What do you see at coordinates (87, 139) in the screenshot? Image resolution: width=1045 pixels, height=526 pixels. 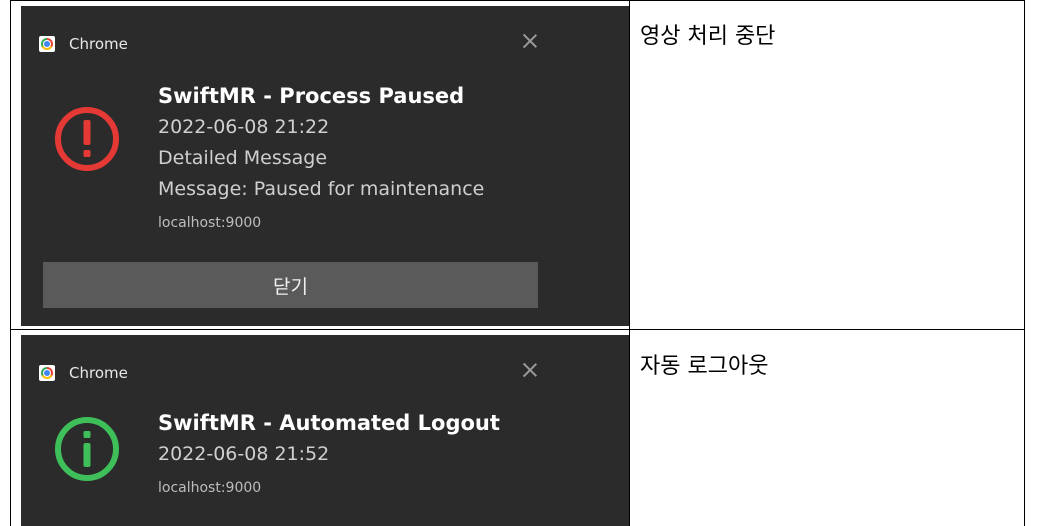 I see `error-exclamation-icon` at bounding box center [87, 139].